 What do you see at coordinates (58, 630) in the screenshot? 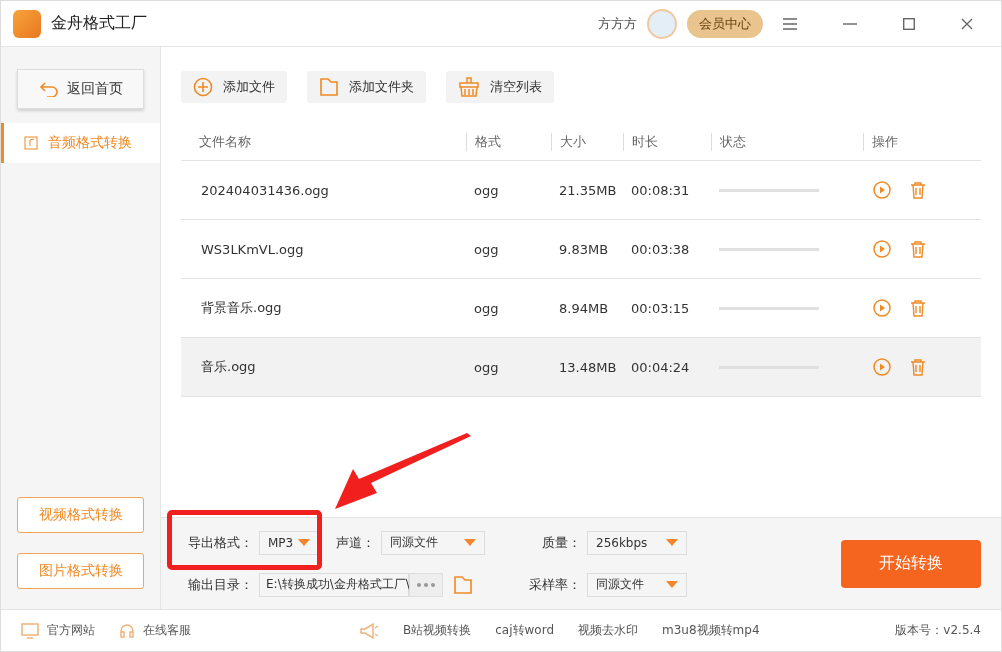
I see `footer-link: 官方网站` at bounding box center [58, 630].